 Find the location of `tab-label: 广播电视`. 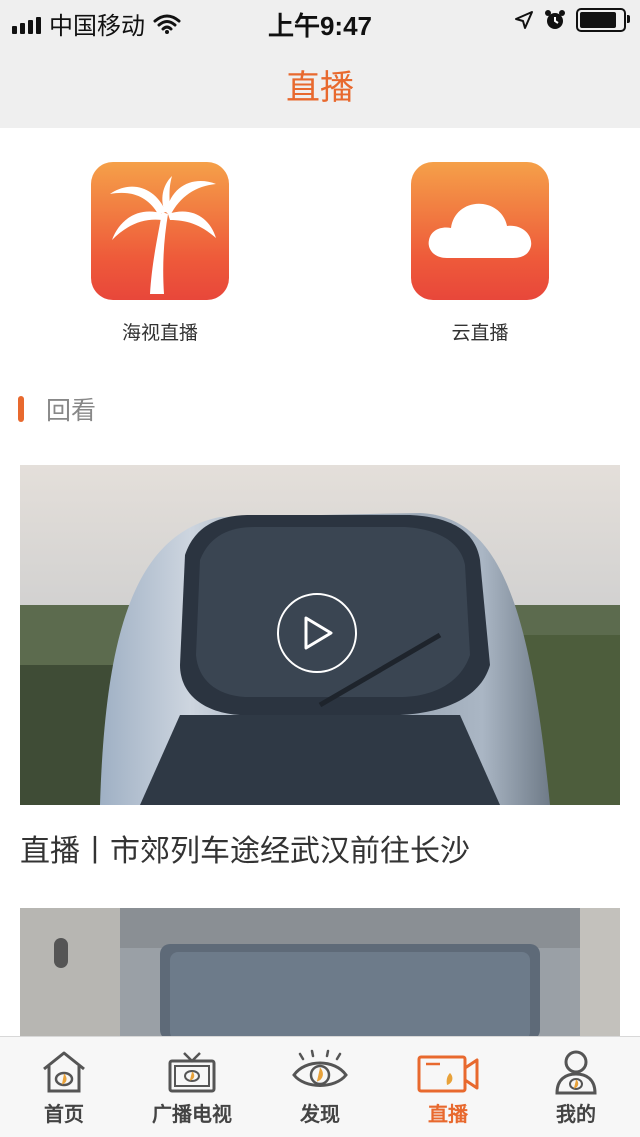

tab-label: 广播电视 is located at coordinates (192, 1114).